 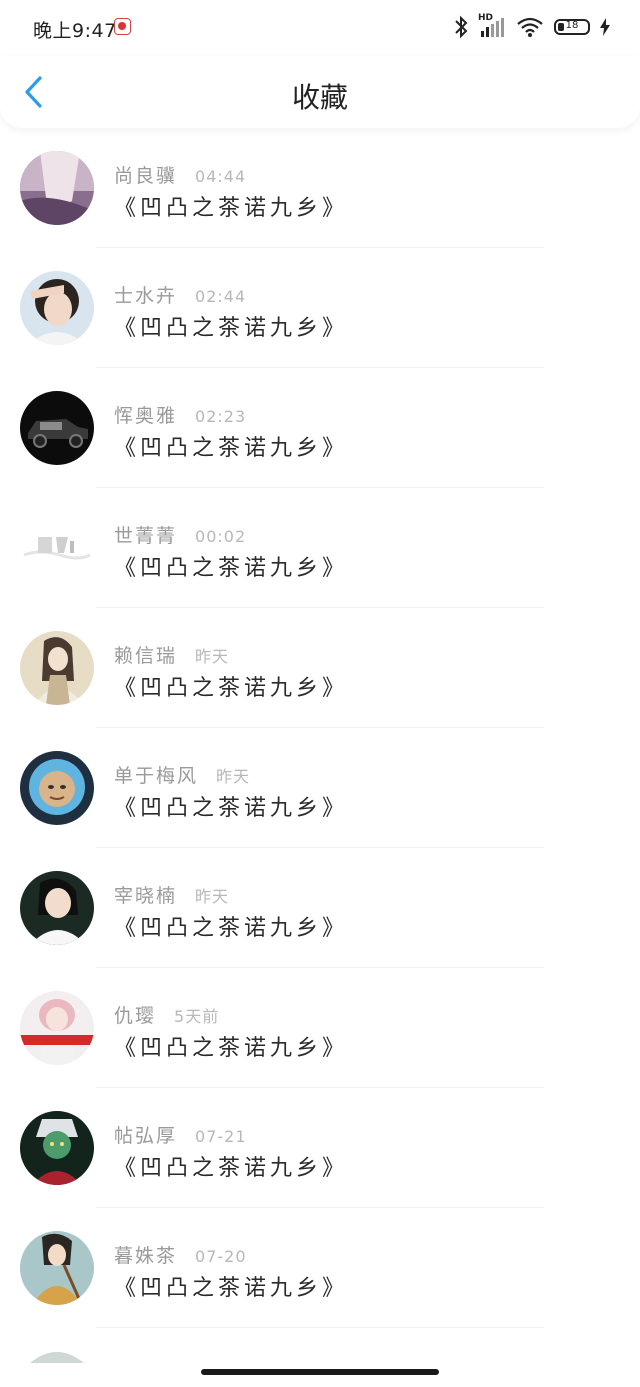 What do you see at coordinates (320, 1372) in the screenshot?
I see `home-indicator` at bounding box center [320, 1372].